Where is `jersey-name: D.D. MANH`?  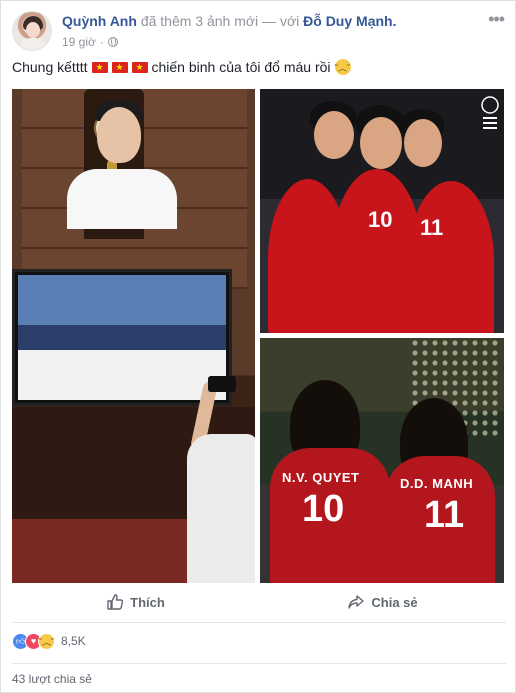 jersey-name: D.D. MANH is located at coordinates (437, 483).